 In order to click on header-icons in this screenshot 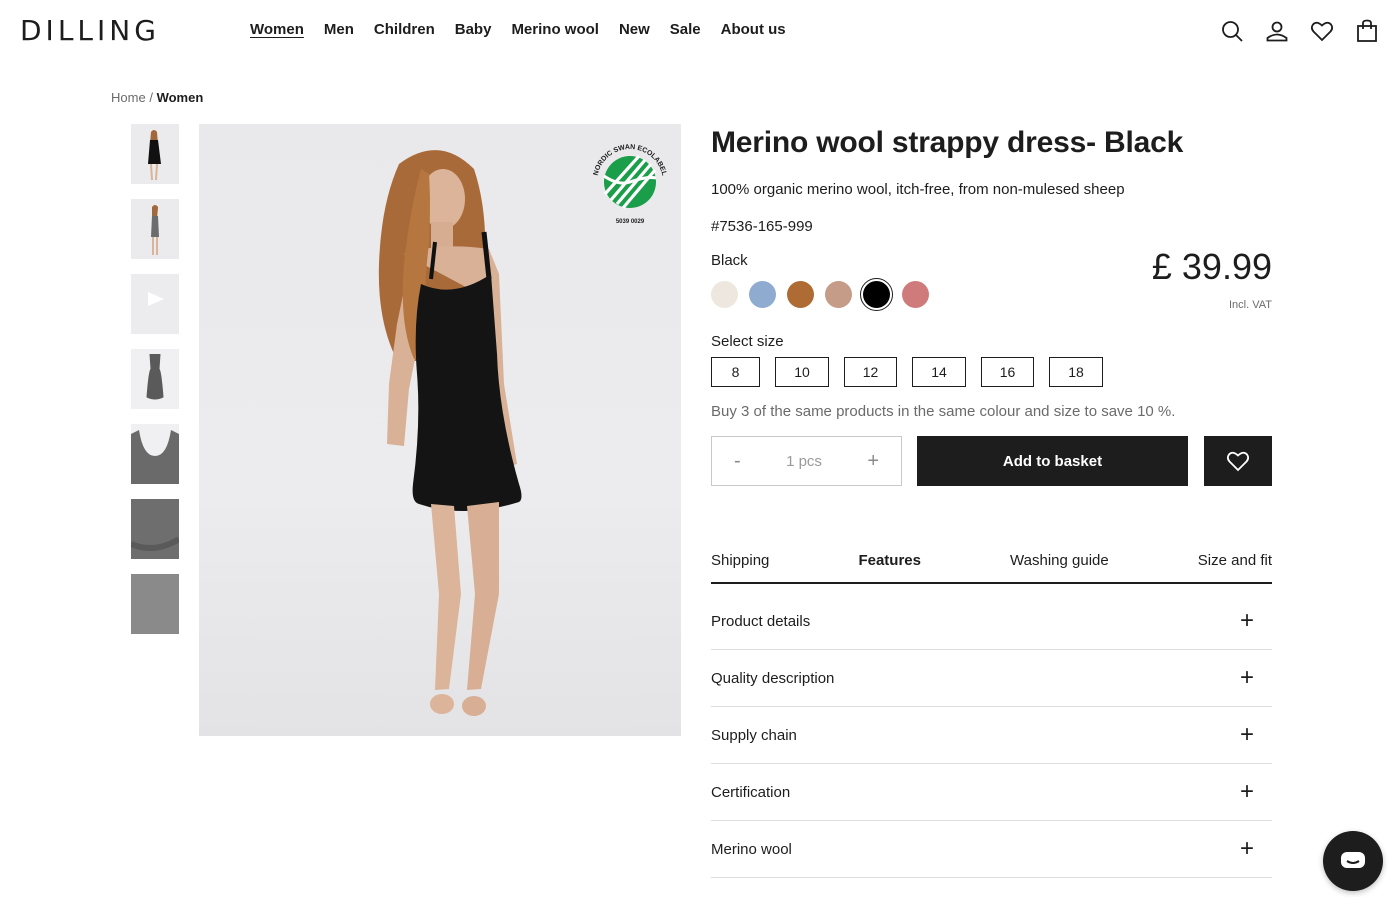, I will do `click(1290, 31)`.